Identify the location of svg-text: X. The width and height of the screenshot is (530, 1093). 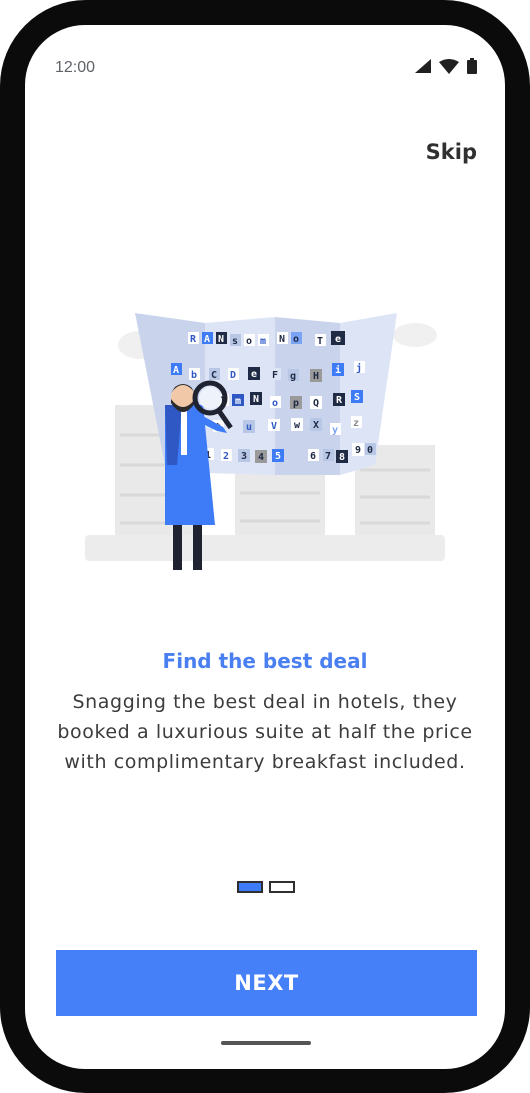
(316, 425).